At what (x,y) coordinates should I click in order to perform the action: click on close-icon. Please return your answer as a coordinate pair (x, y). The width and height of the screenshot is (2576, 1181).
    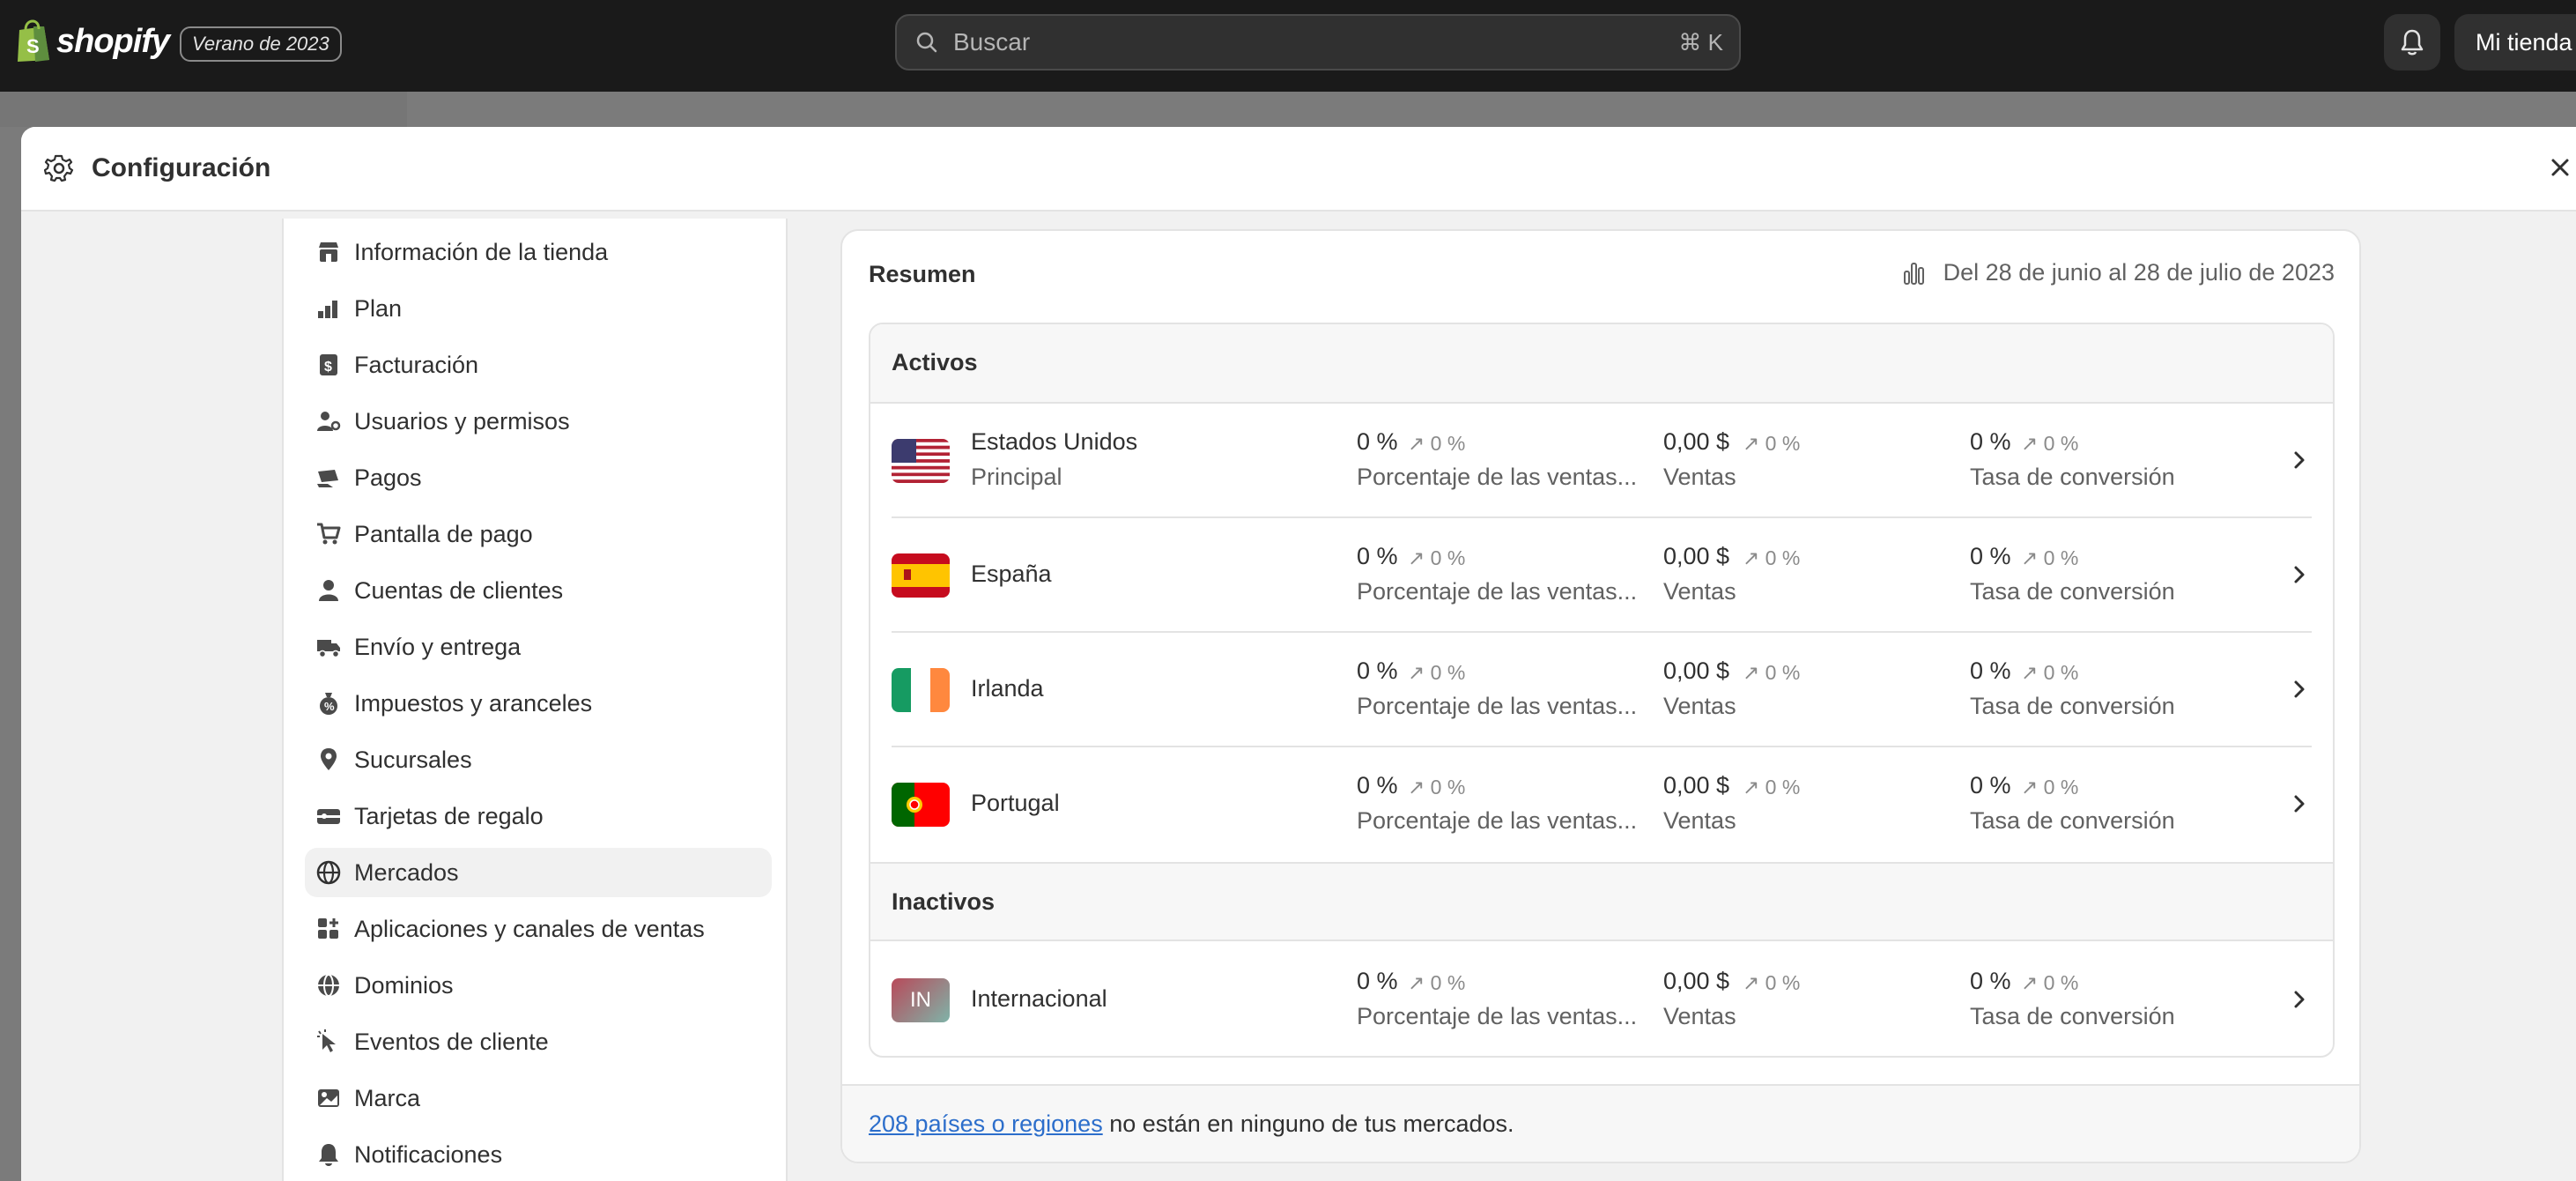
    Looking at the image, I should click on (2560, 167).